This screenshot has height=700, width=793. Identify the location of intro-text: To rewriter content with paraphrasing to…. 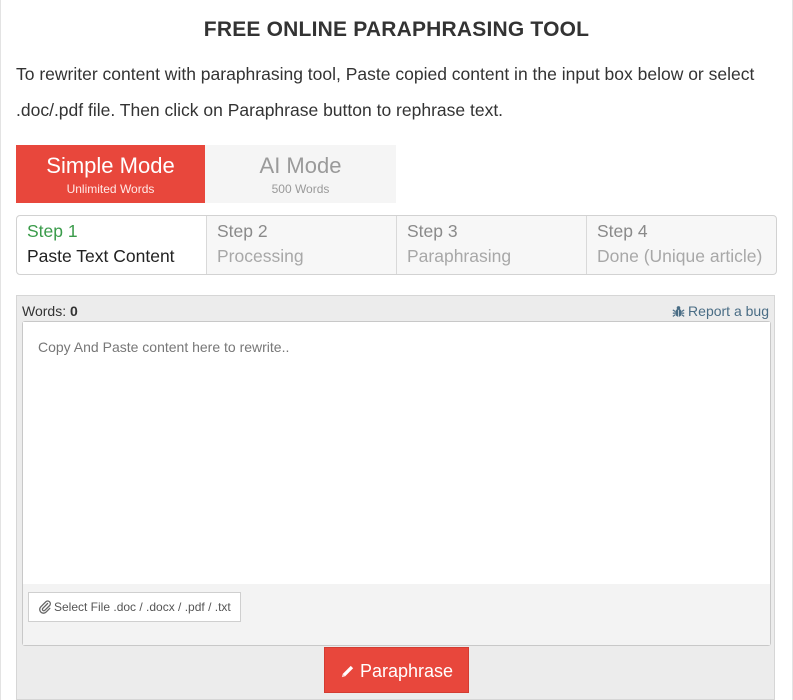
(385, 92).